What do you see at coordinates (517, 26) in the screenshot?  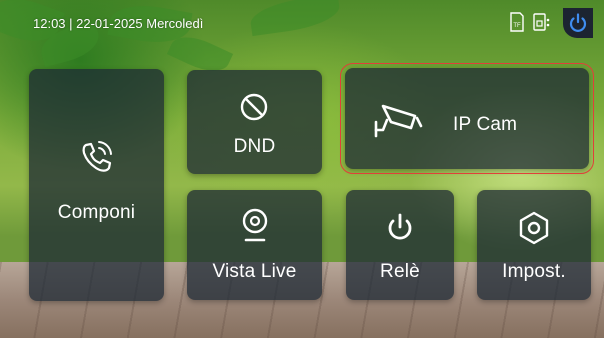 I see `svg-text: TF` at bounding box center [517, 26].